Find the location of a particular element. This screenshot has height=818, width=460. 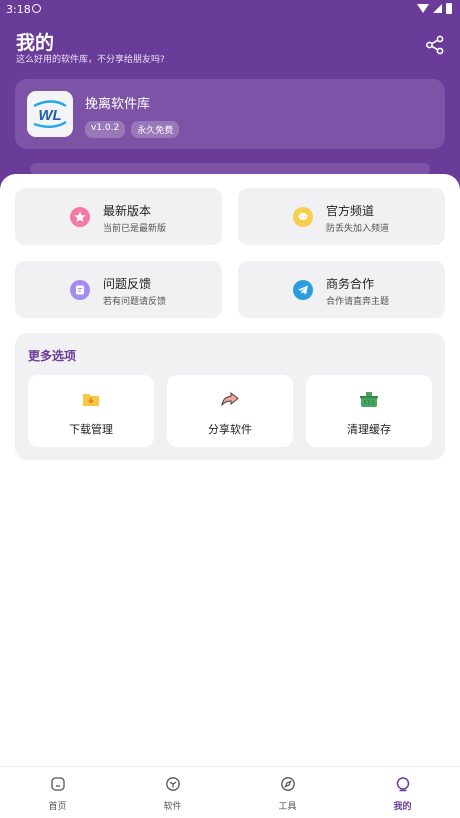

signal-icon is located at coordinates (437, 8).